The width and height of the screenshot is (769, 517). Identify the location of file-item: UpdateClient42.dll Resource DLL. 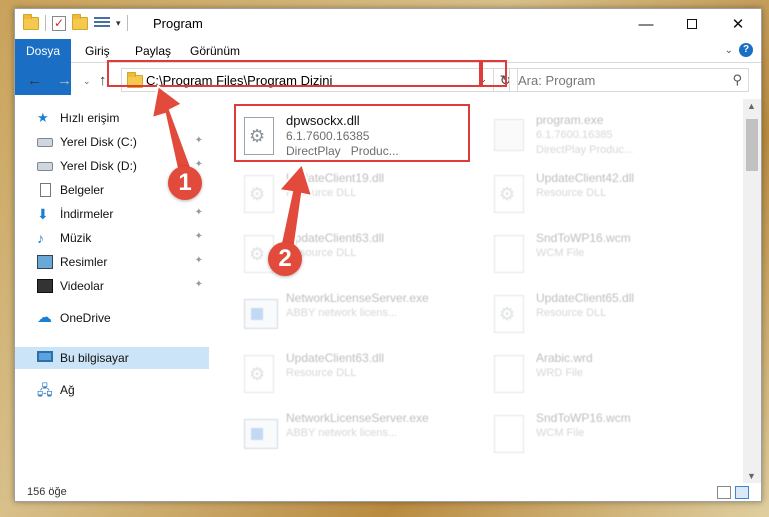
(606, 195).